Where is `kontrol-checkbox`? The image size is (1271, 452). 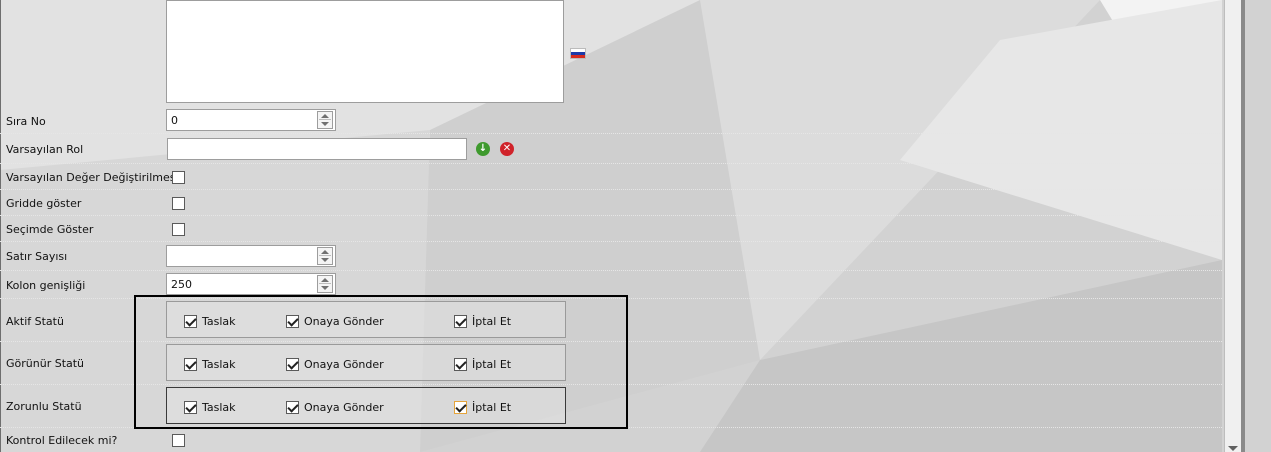 kontrol-checkbox is located at coordinates (178, 440).